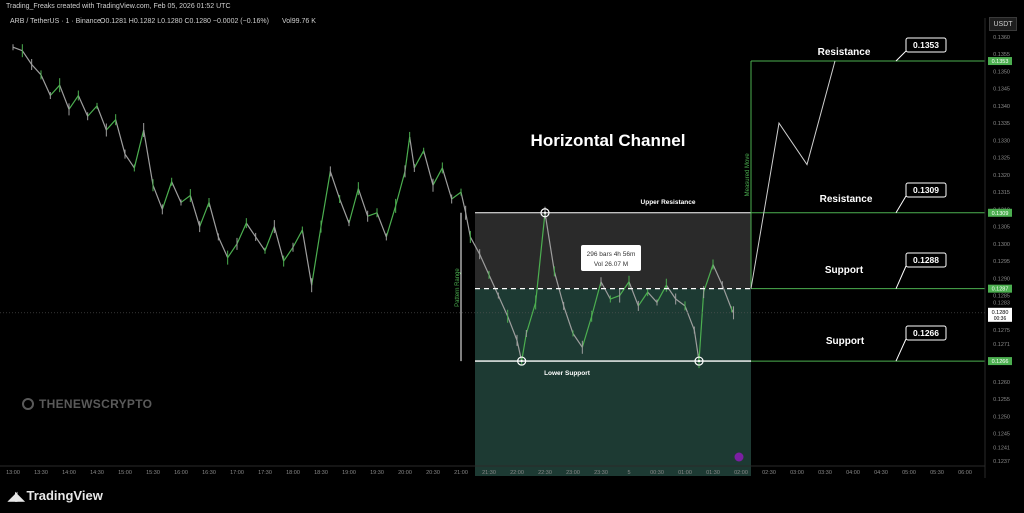 This screenshot has width=1024, height=513. Describe the element at coordinates (1001, 176) in the screenshot. I see `y-tick-label: 0.1320` at that location.